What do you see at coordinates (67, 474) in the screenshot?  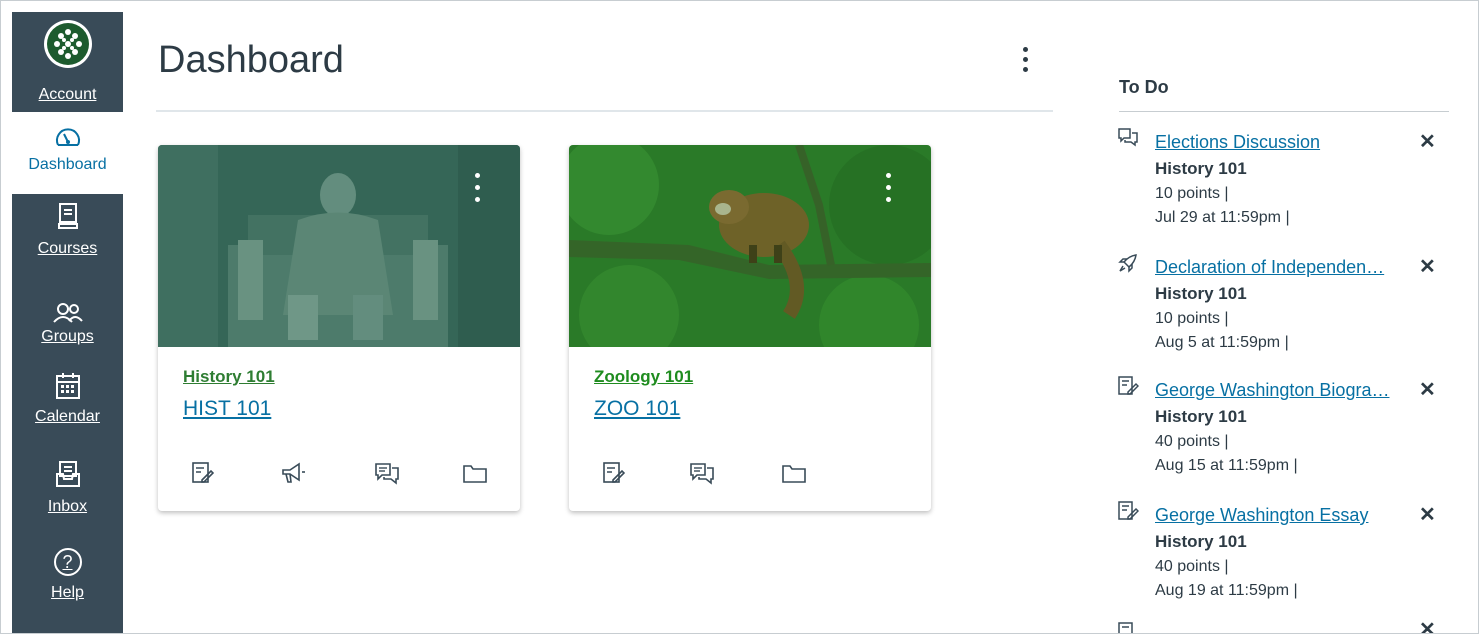 I see `inbox-icon` at bounding box center [67, 474].